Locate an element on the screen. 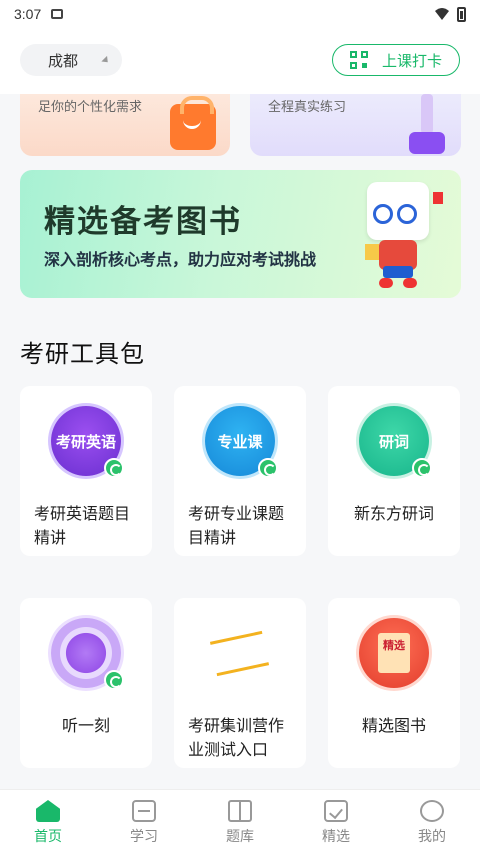 The image size is (480, 853). checkin-label: 上课打卡 is located at coordinates (411, 60).